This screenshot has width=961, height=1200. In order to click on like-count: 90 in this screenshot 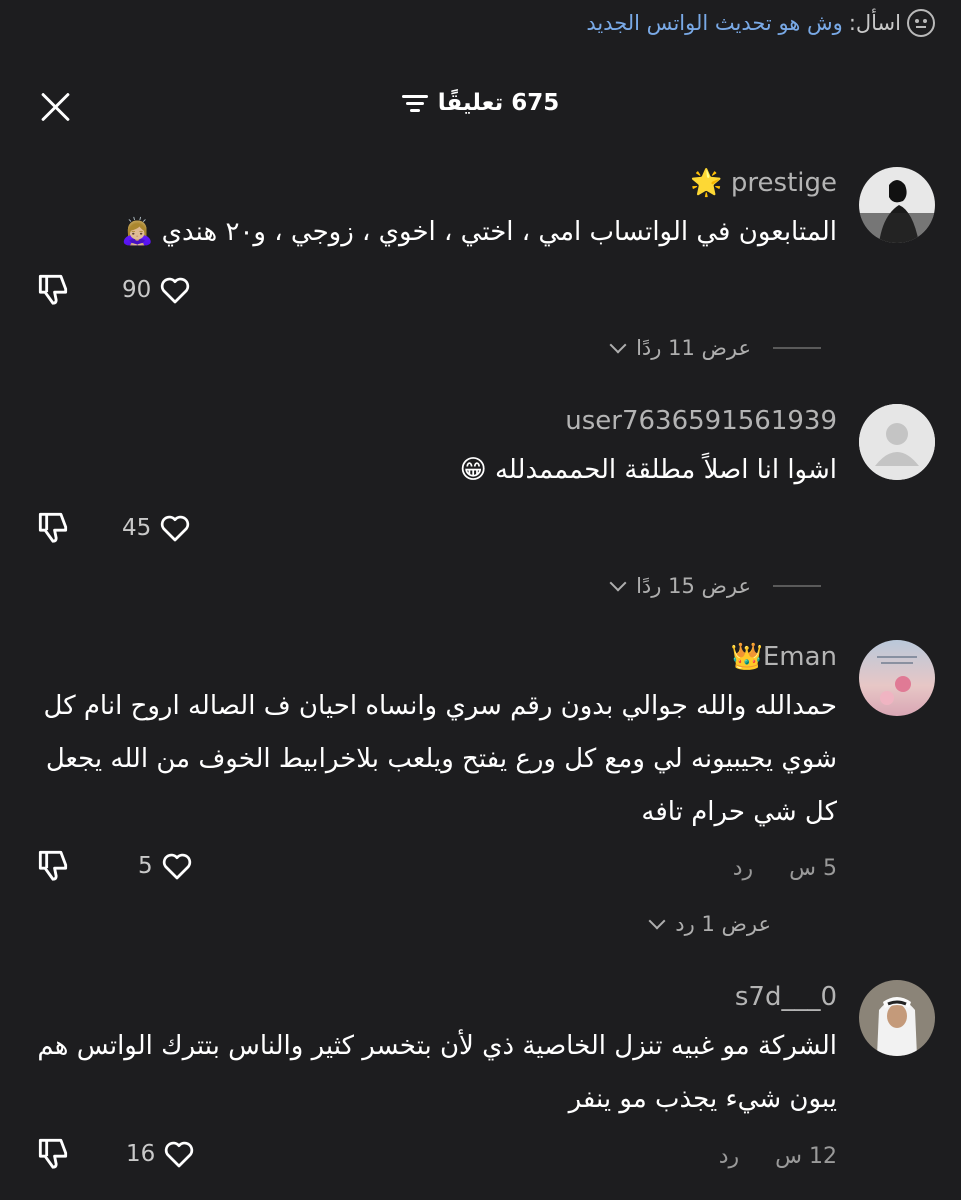, I will do `click(137, 290)`.